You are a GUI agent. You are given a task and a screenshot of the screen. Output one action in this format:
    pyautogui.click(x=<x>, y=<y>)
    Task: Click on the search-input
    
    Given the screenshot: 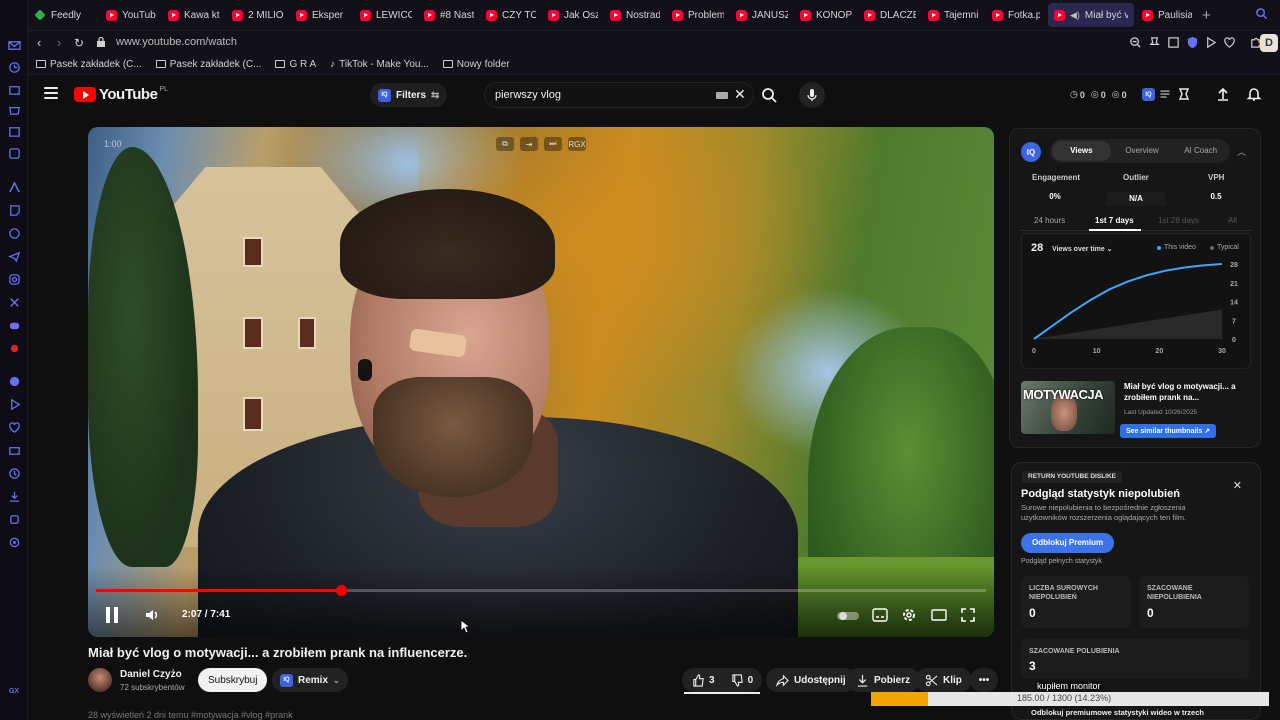 What is the action you would take?
    pyautogui.click(x=600, y=95)
    